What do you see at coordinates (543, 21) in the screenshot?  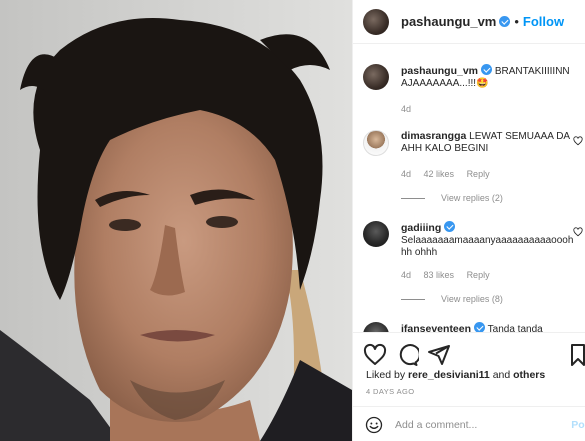 I see `follow-button: Follow` at bounding box center [543, 21].